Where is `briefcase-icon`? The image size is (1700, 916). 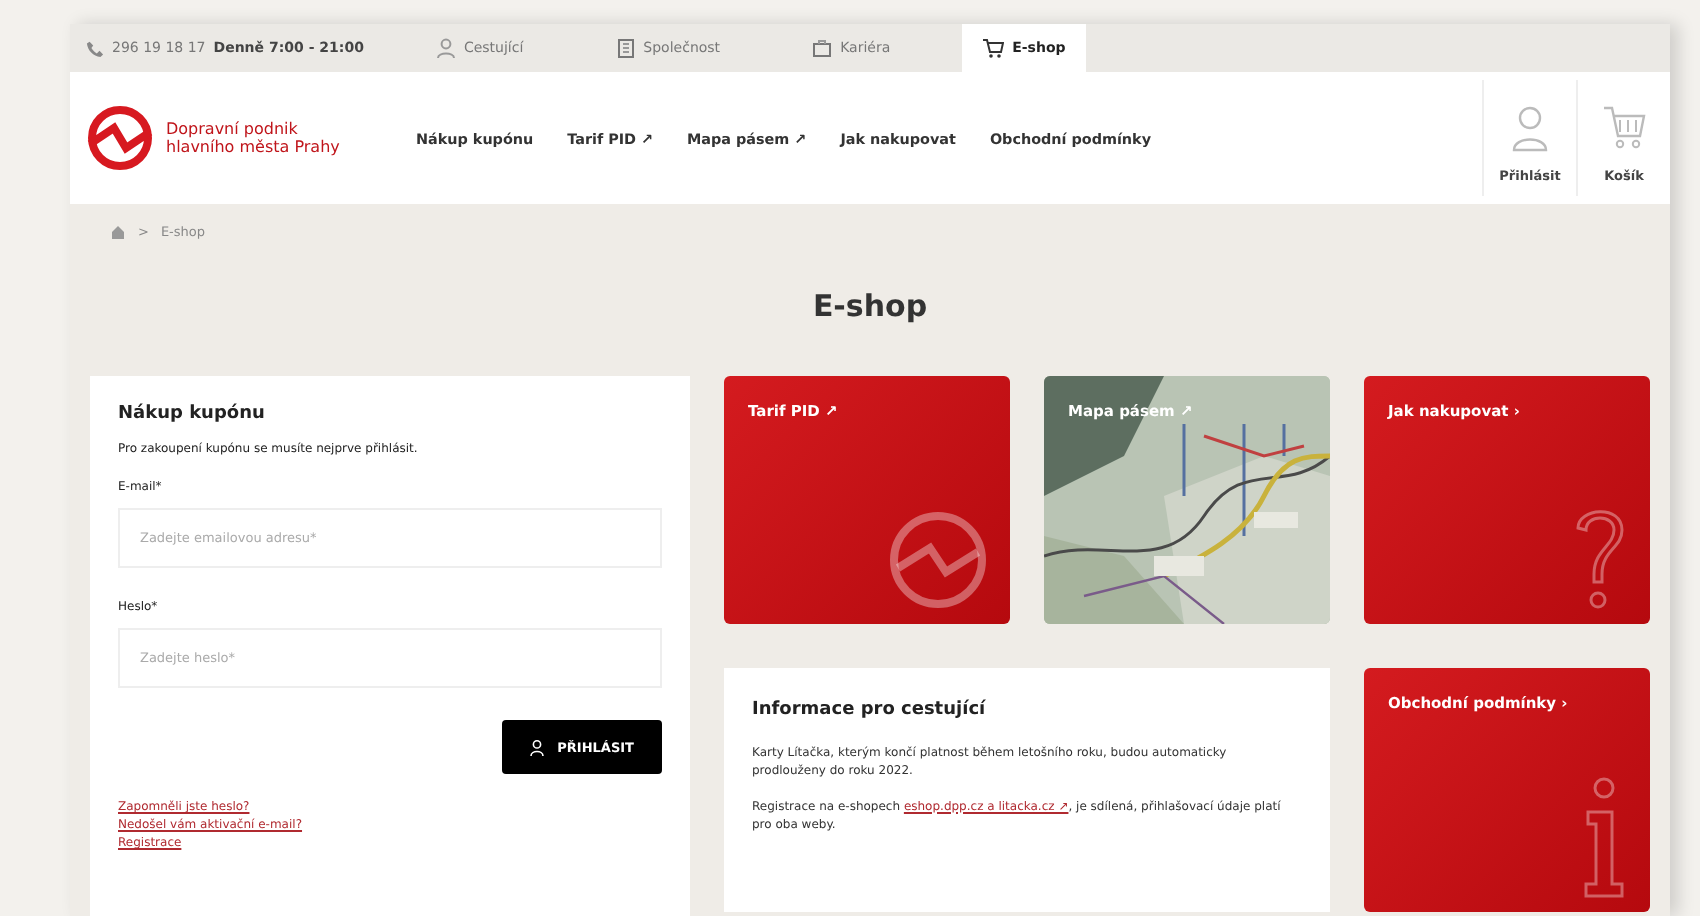 briefcase-icon is located at coordinates (822, 48).